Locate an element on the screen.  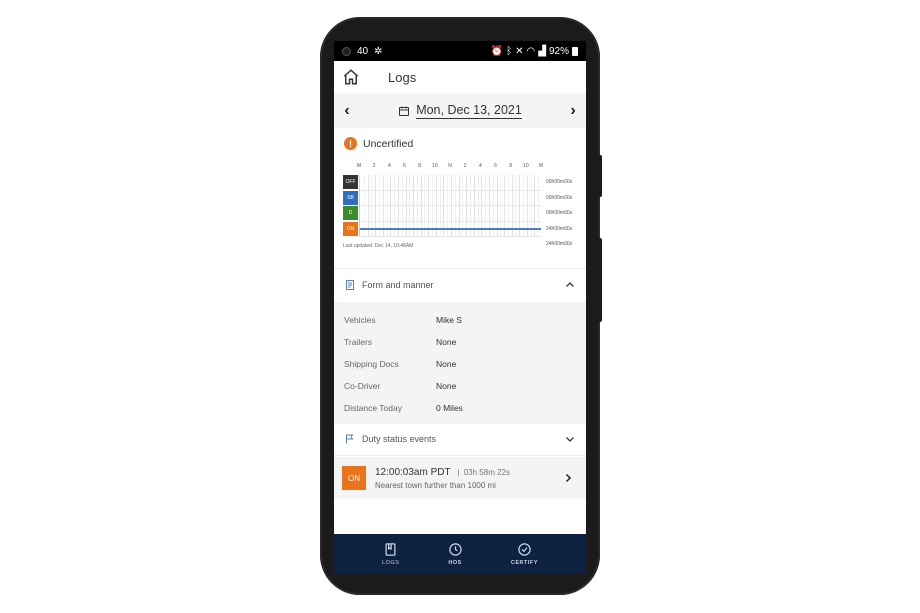
battery-icon is located at coordinates (575, 51).